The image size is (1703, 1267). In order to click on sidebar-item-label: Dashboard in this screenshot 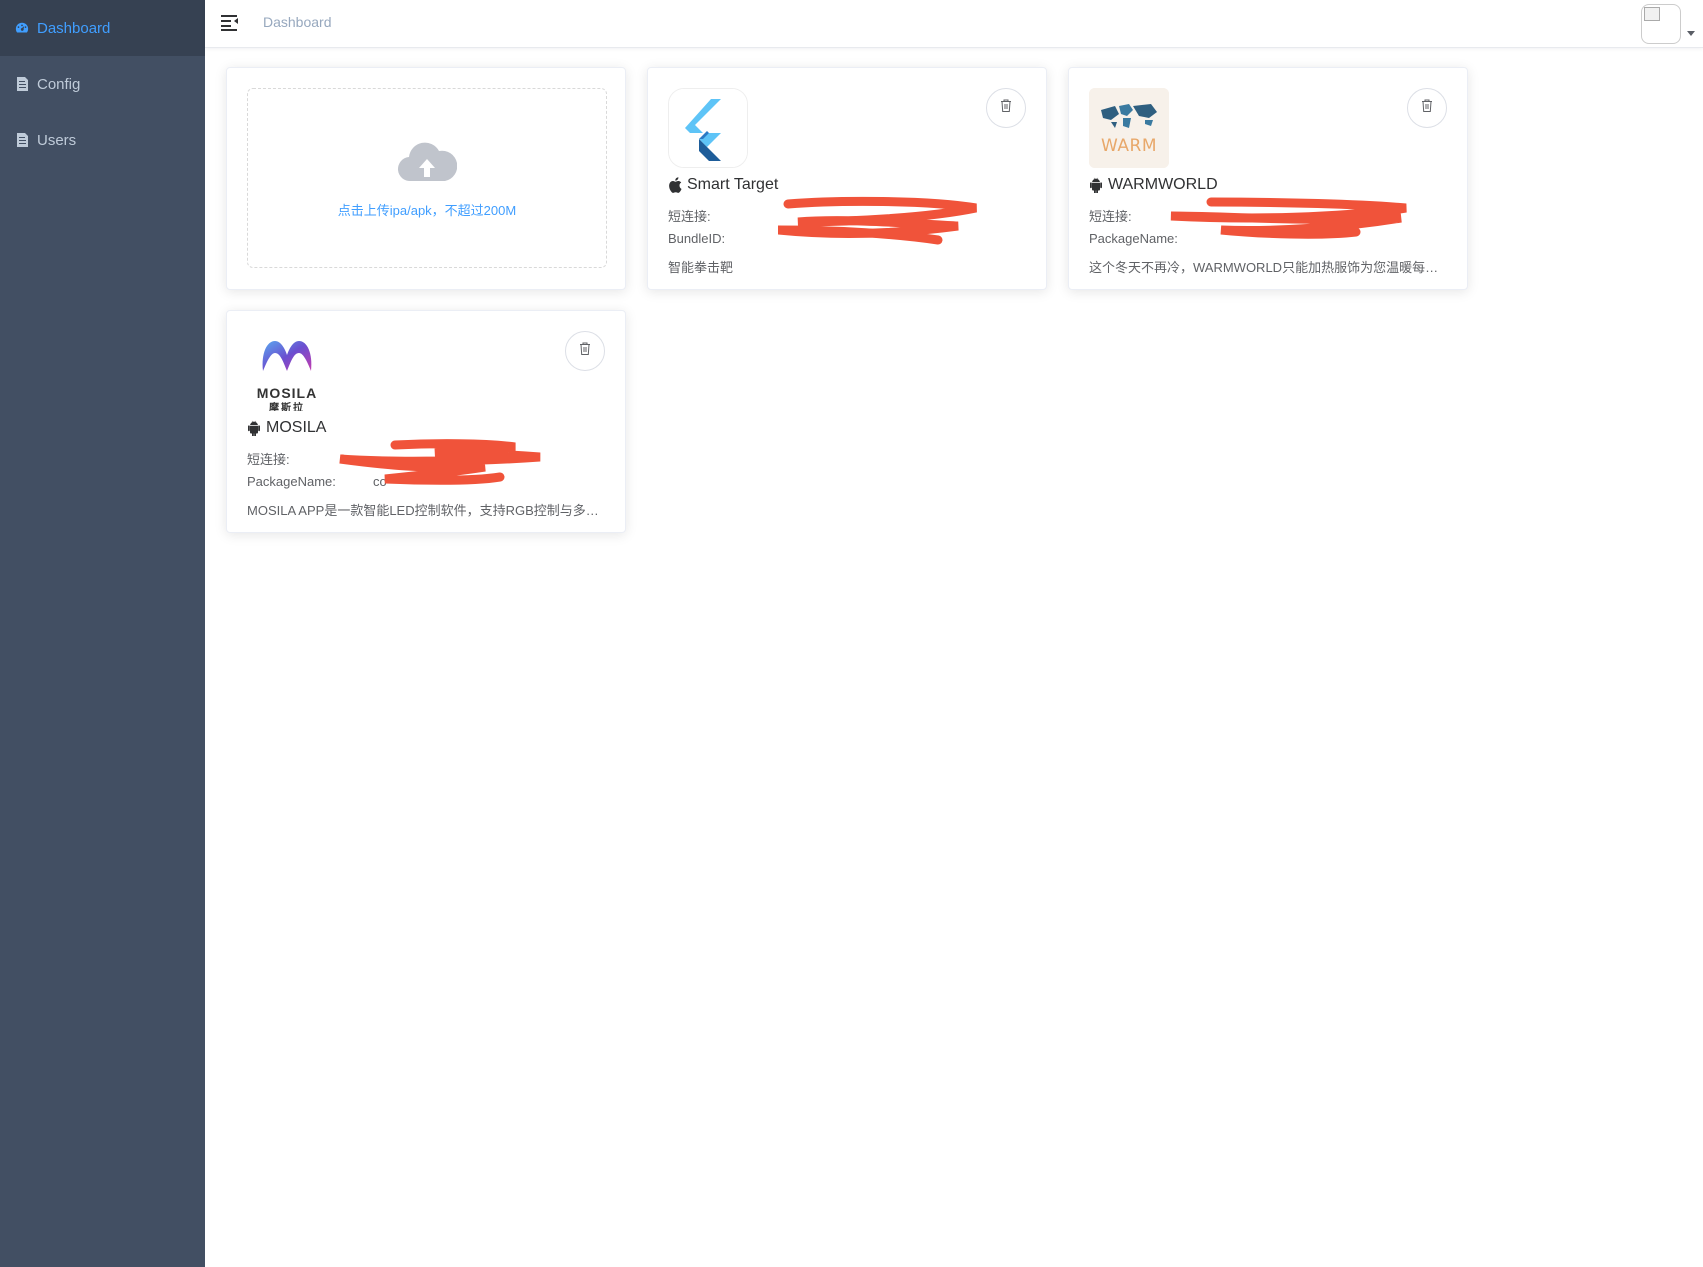, I will do `click(74, 28)`.